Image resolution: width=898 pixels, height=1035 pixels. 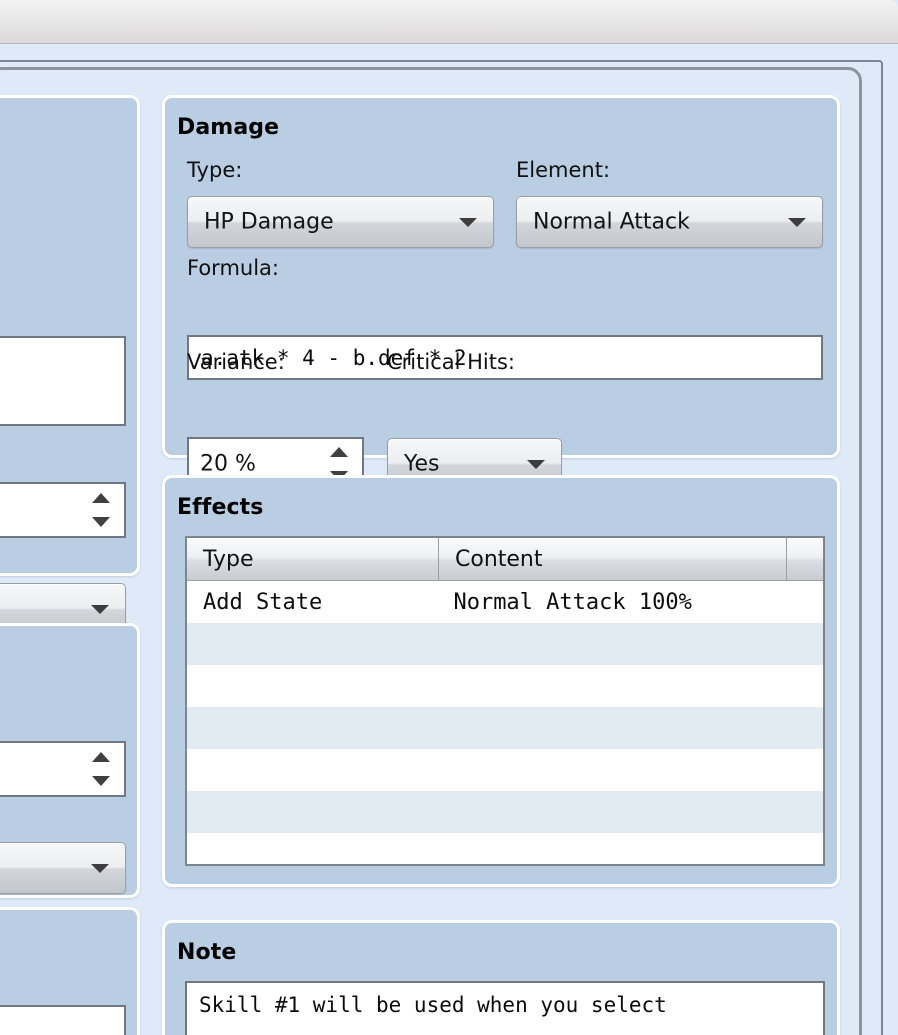 What do you see at coordinates (613, 559) in the screenshot?
I see `effects-column-content: Content` at bounding box center [613, 559].